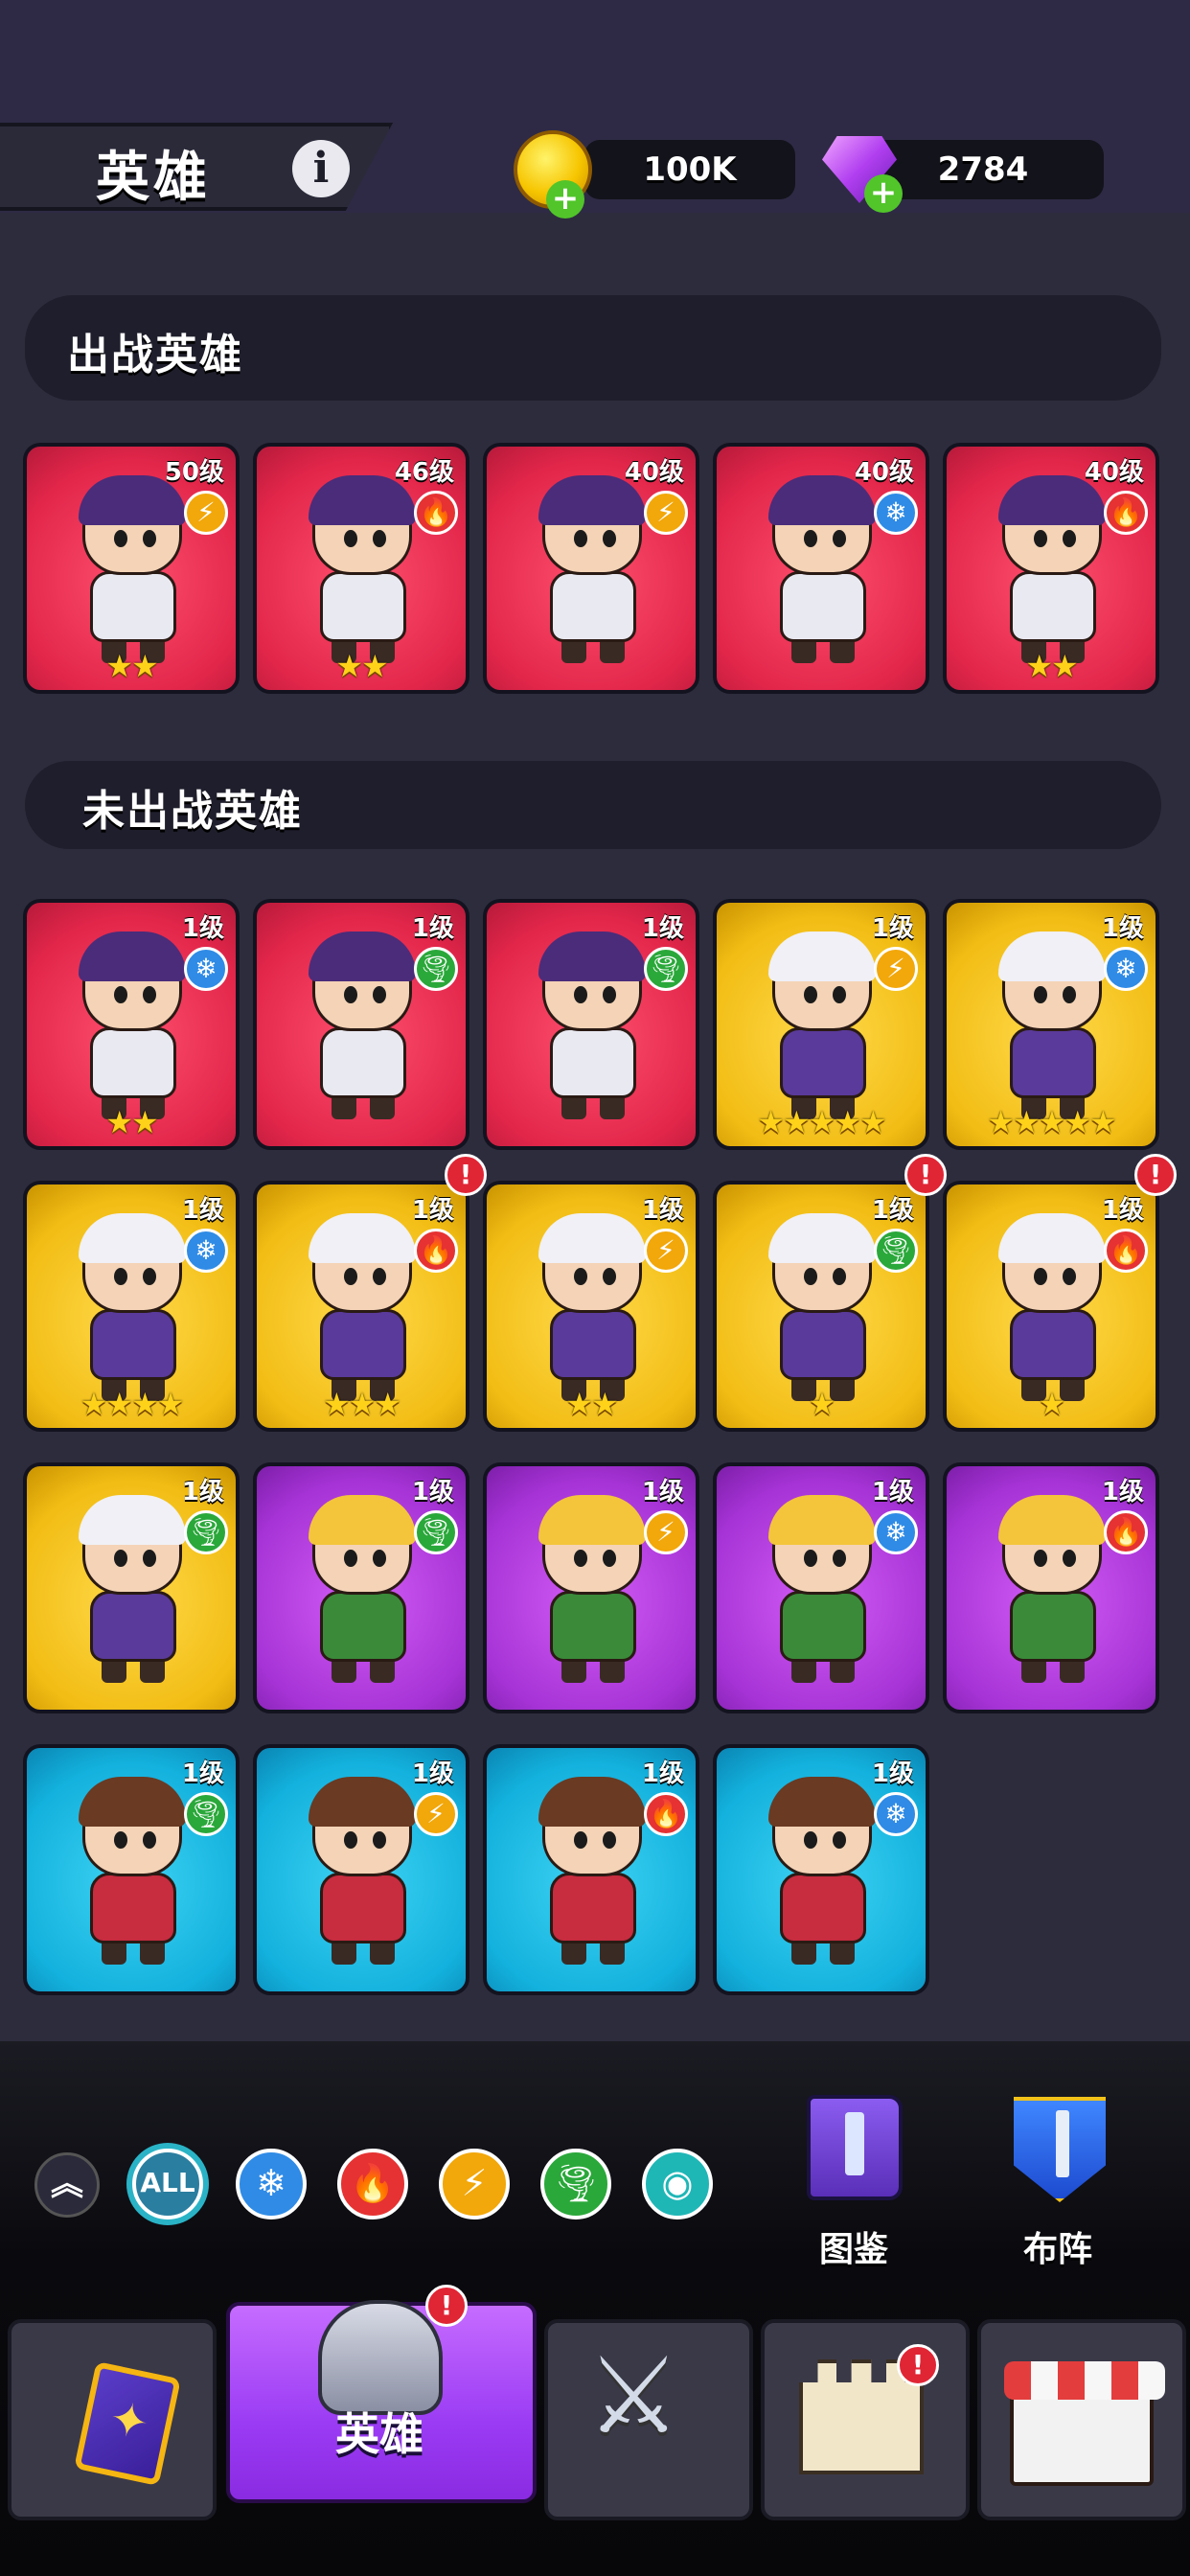 The width and height of the screenshot is (1190, 2576). What do you see at coordinates (321, 168) in the screenshot?
I see `info-icon: i` at bounding box center [321, 168].